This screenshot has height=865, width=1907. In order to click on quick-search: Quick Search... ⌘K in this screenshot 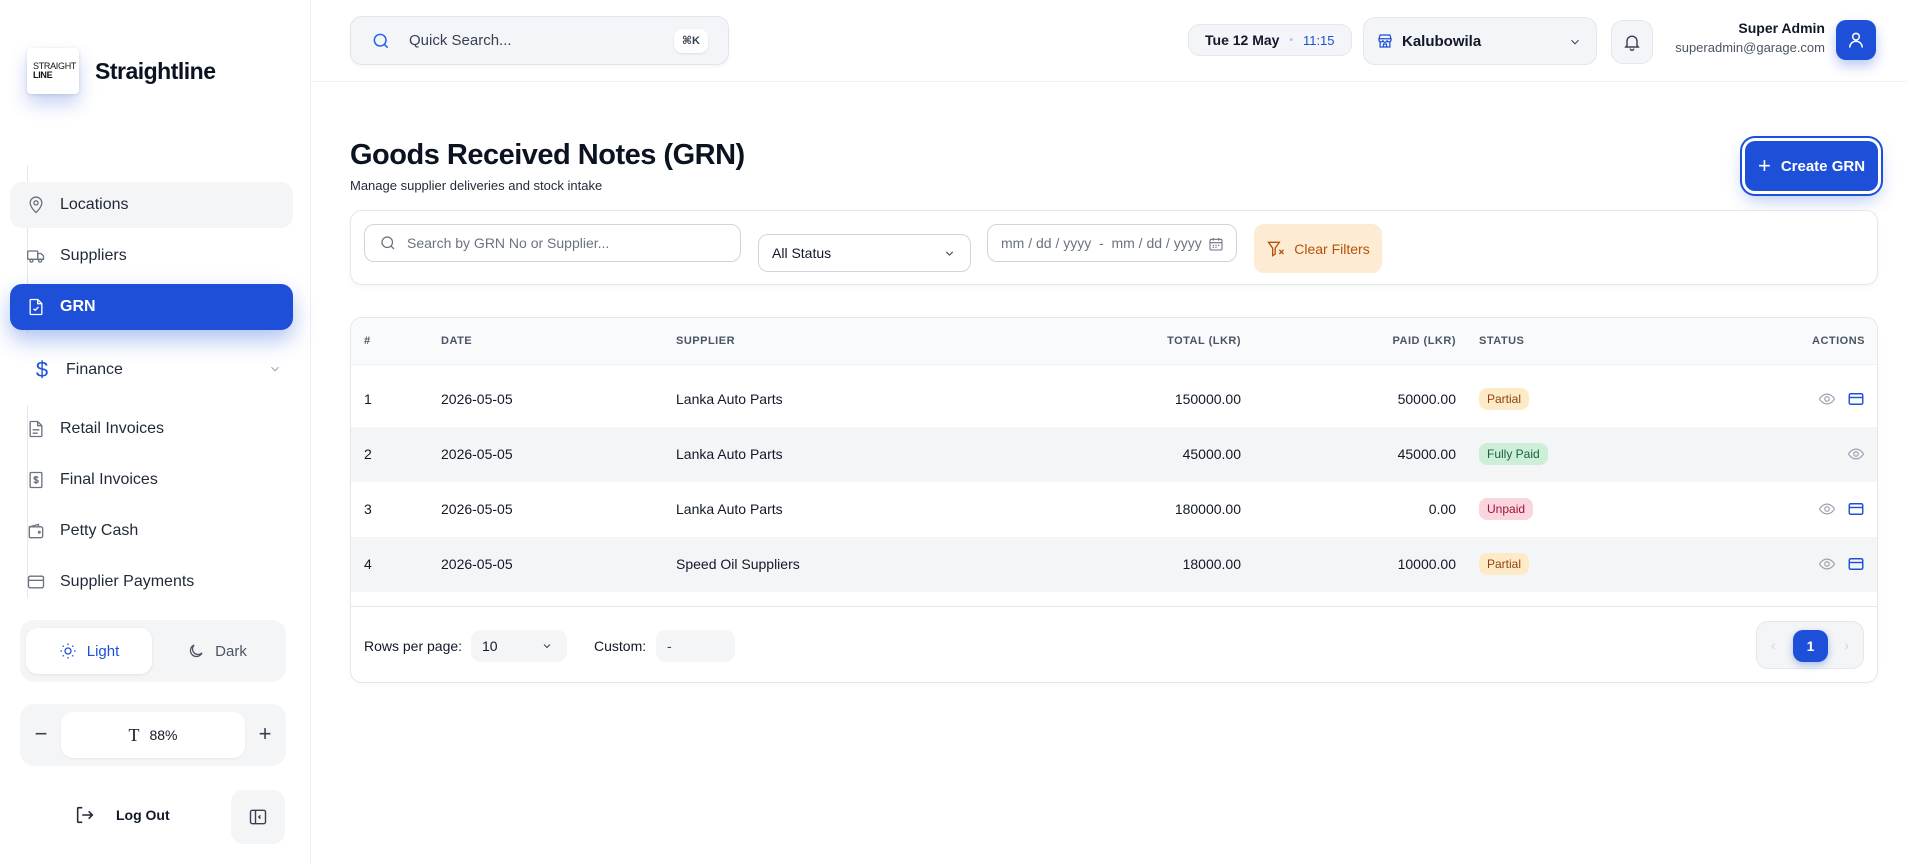, I will do `click(539, 40)`.